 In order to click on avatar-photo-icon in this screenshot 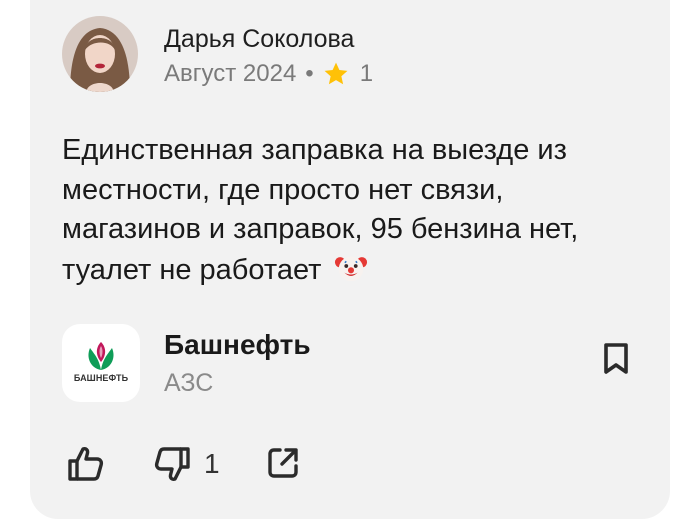, I will do `click(100, 54)`.